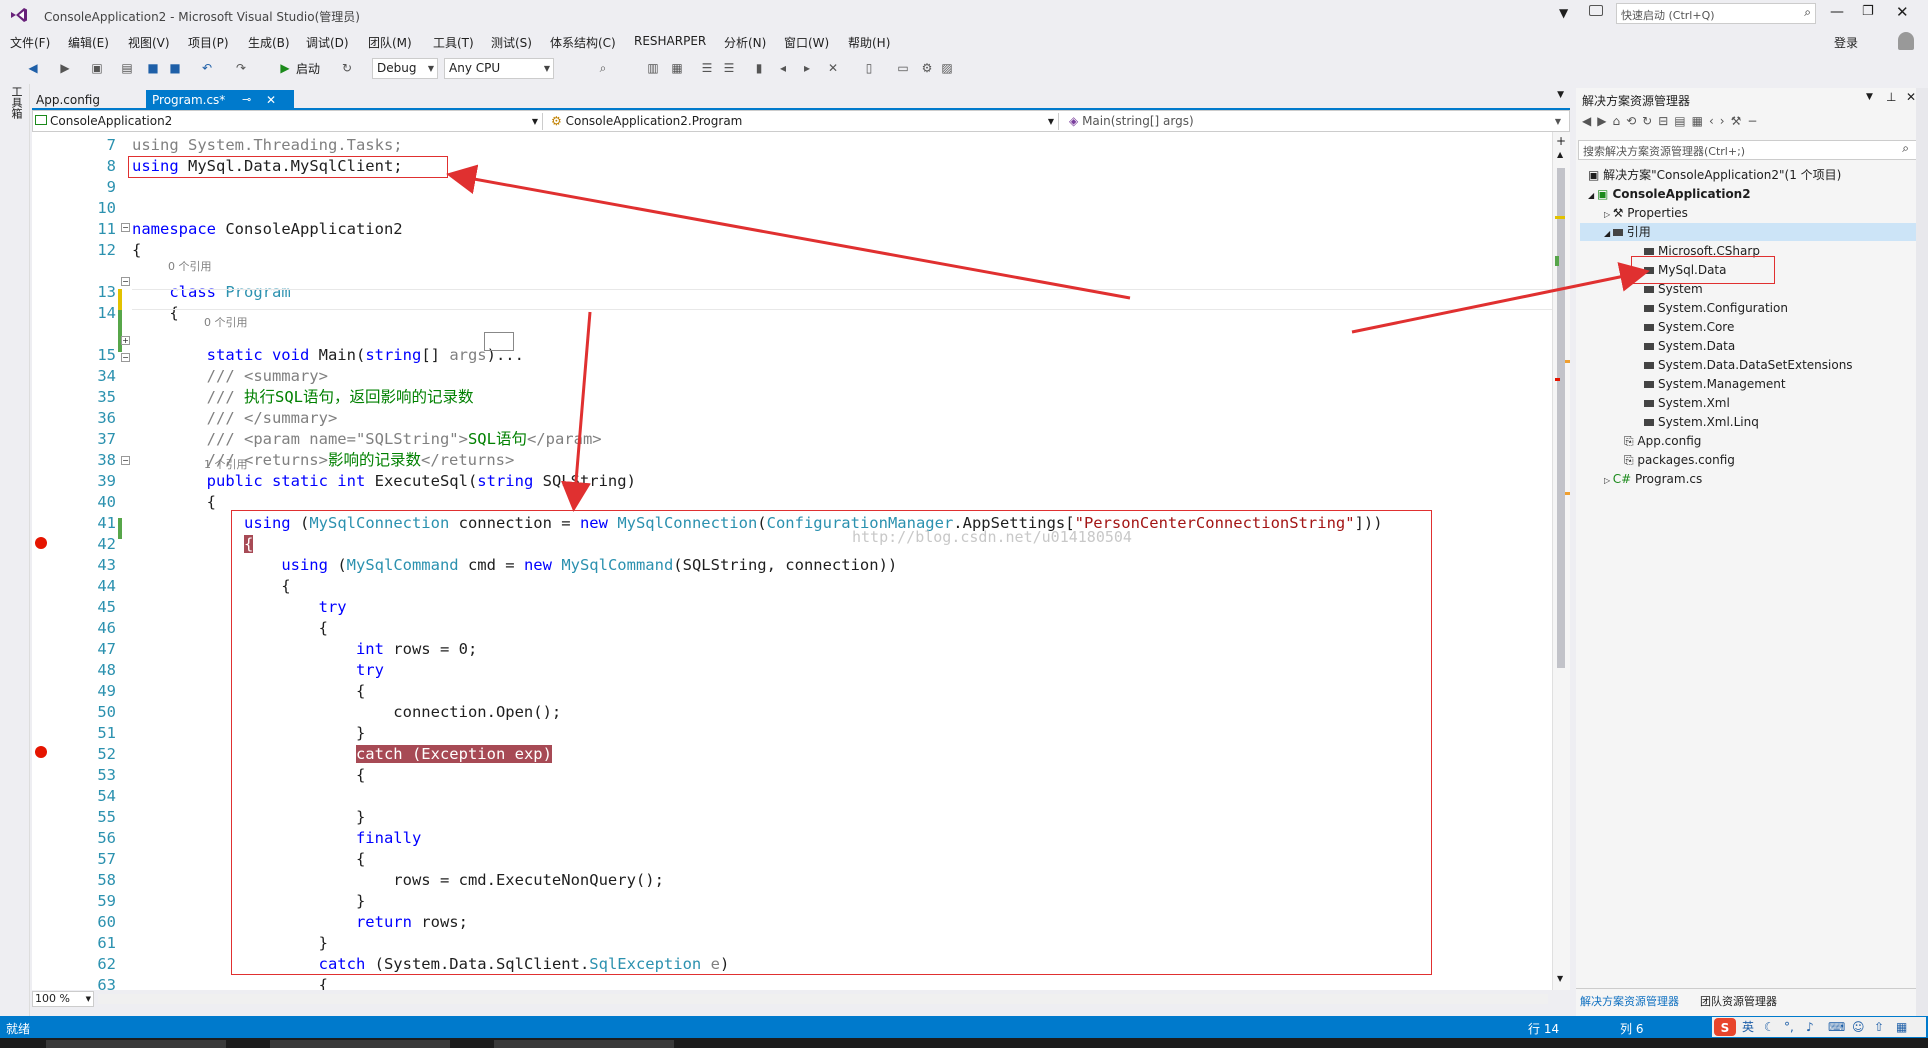 This screenshot has height=1048, width=1928. What do you see at coordinates (788, 232) in the screenshot?
I see `arrow-to-using` at bounding box center [788, 232].